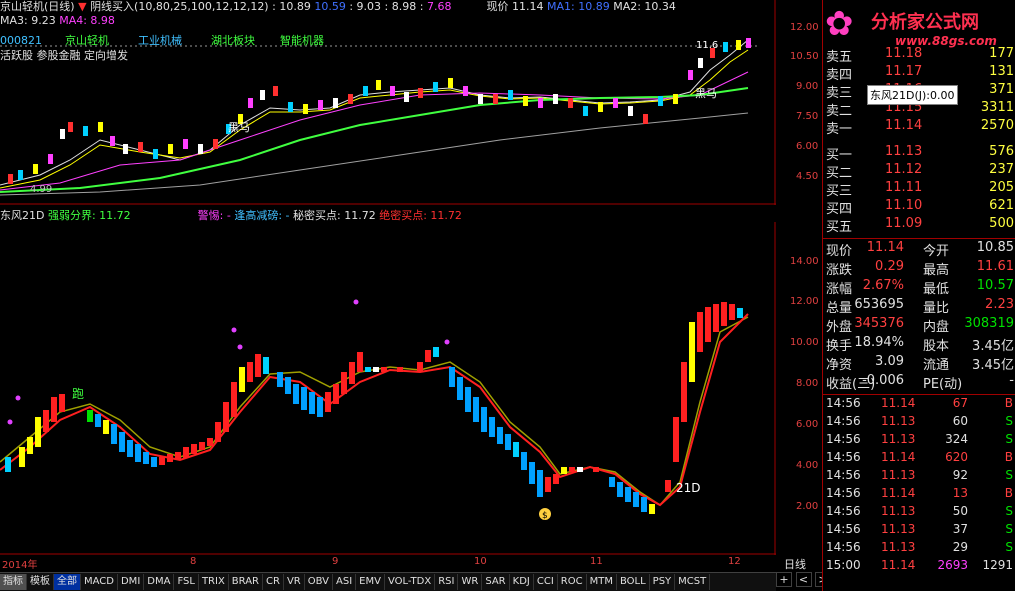 The width and height of the screenshot is (1015, 591). What do you see at coordinates (919, 423) in the screenshot?
I see `tick-row: 14:56 11.13 60 S` at bounding box center [919, 423].